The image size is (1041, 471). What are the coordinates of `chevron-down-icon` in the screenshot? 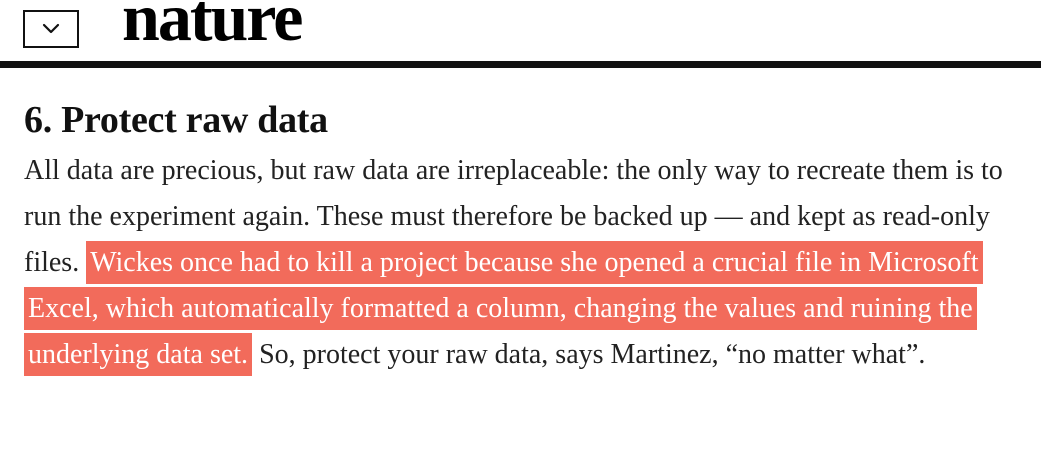 It's located at (51, 28).